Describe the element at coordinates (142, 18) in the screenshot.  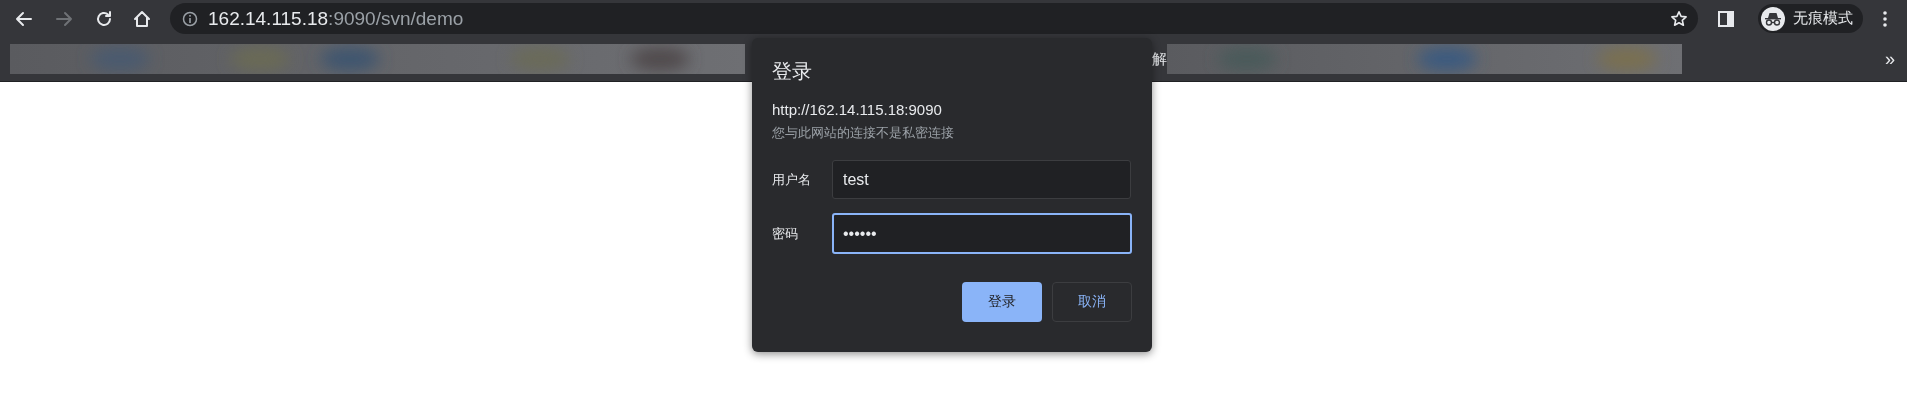
I see `home-icon` at that location.